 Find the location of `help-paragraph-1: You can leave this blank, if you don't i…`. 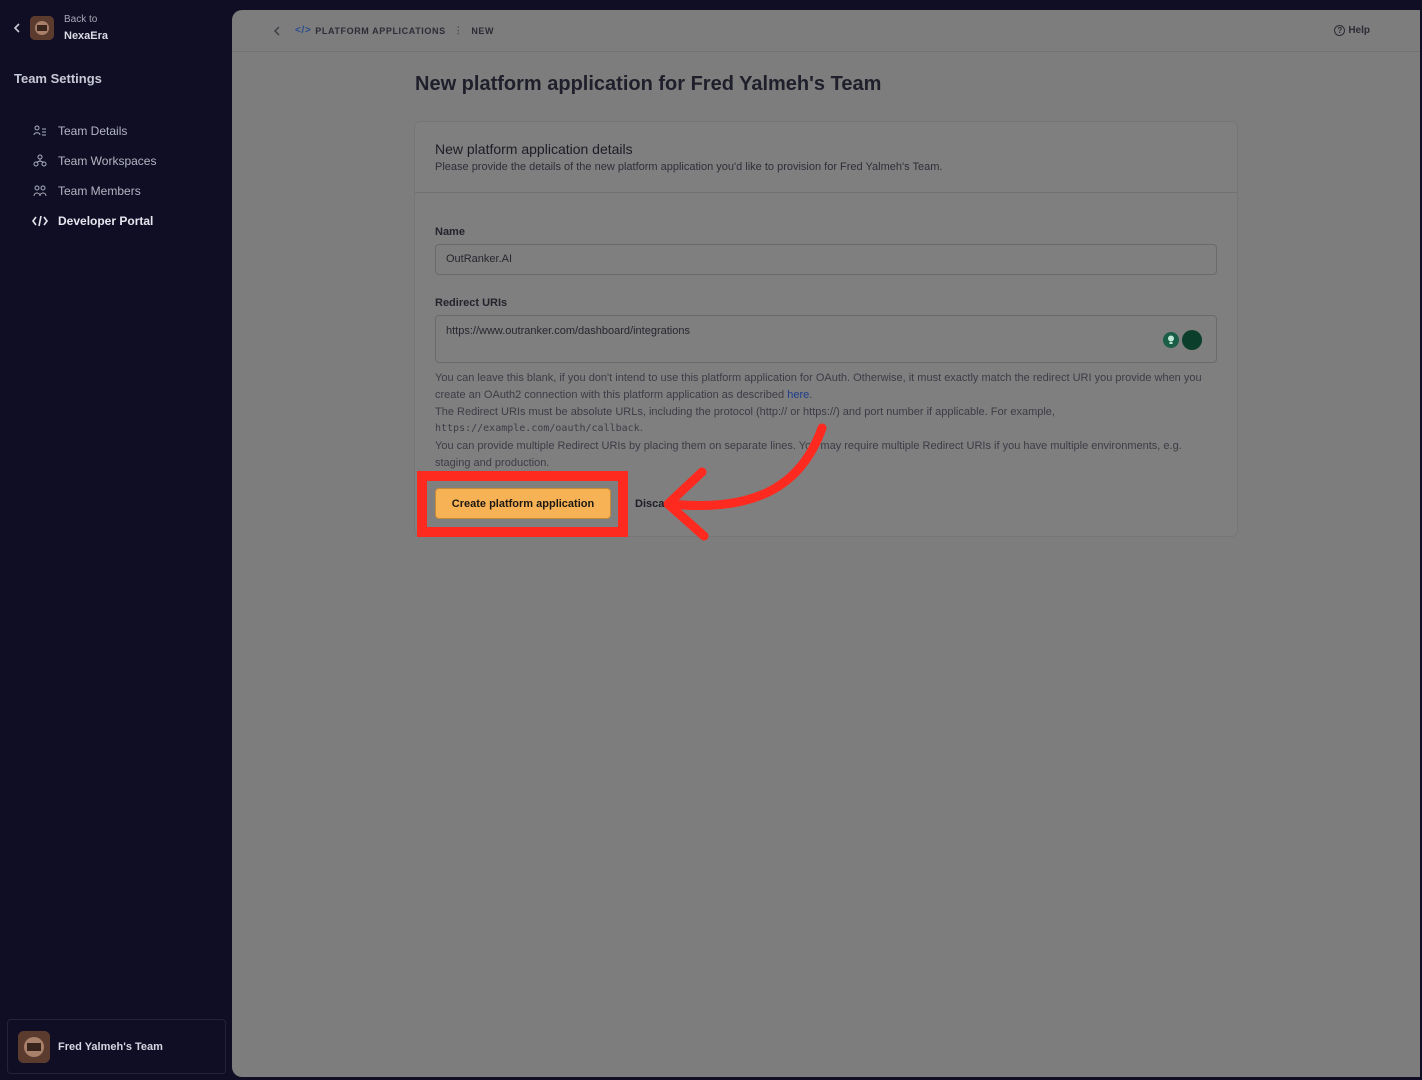

help-paragraph-1: You can leave this blank, if you don't i… is located at coordinates (818, 386).